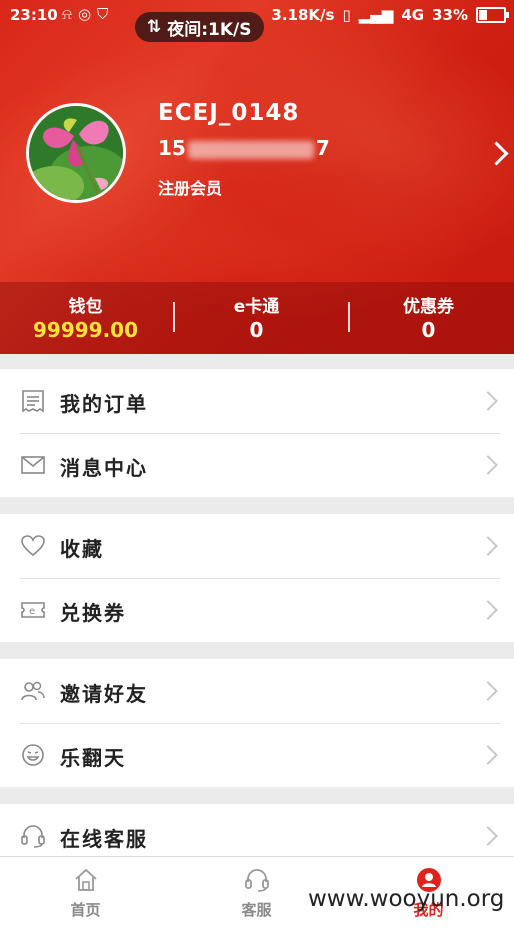  What do you see at coordinates (257, 691) in the screenshot?
I see `menu-item-invite: 邀请好友` at bounding box center [257, 691].